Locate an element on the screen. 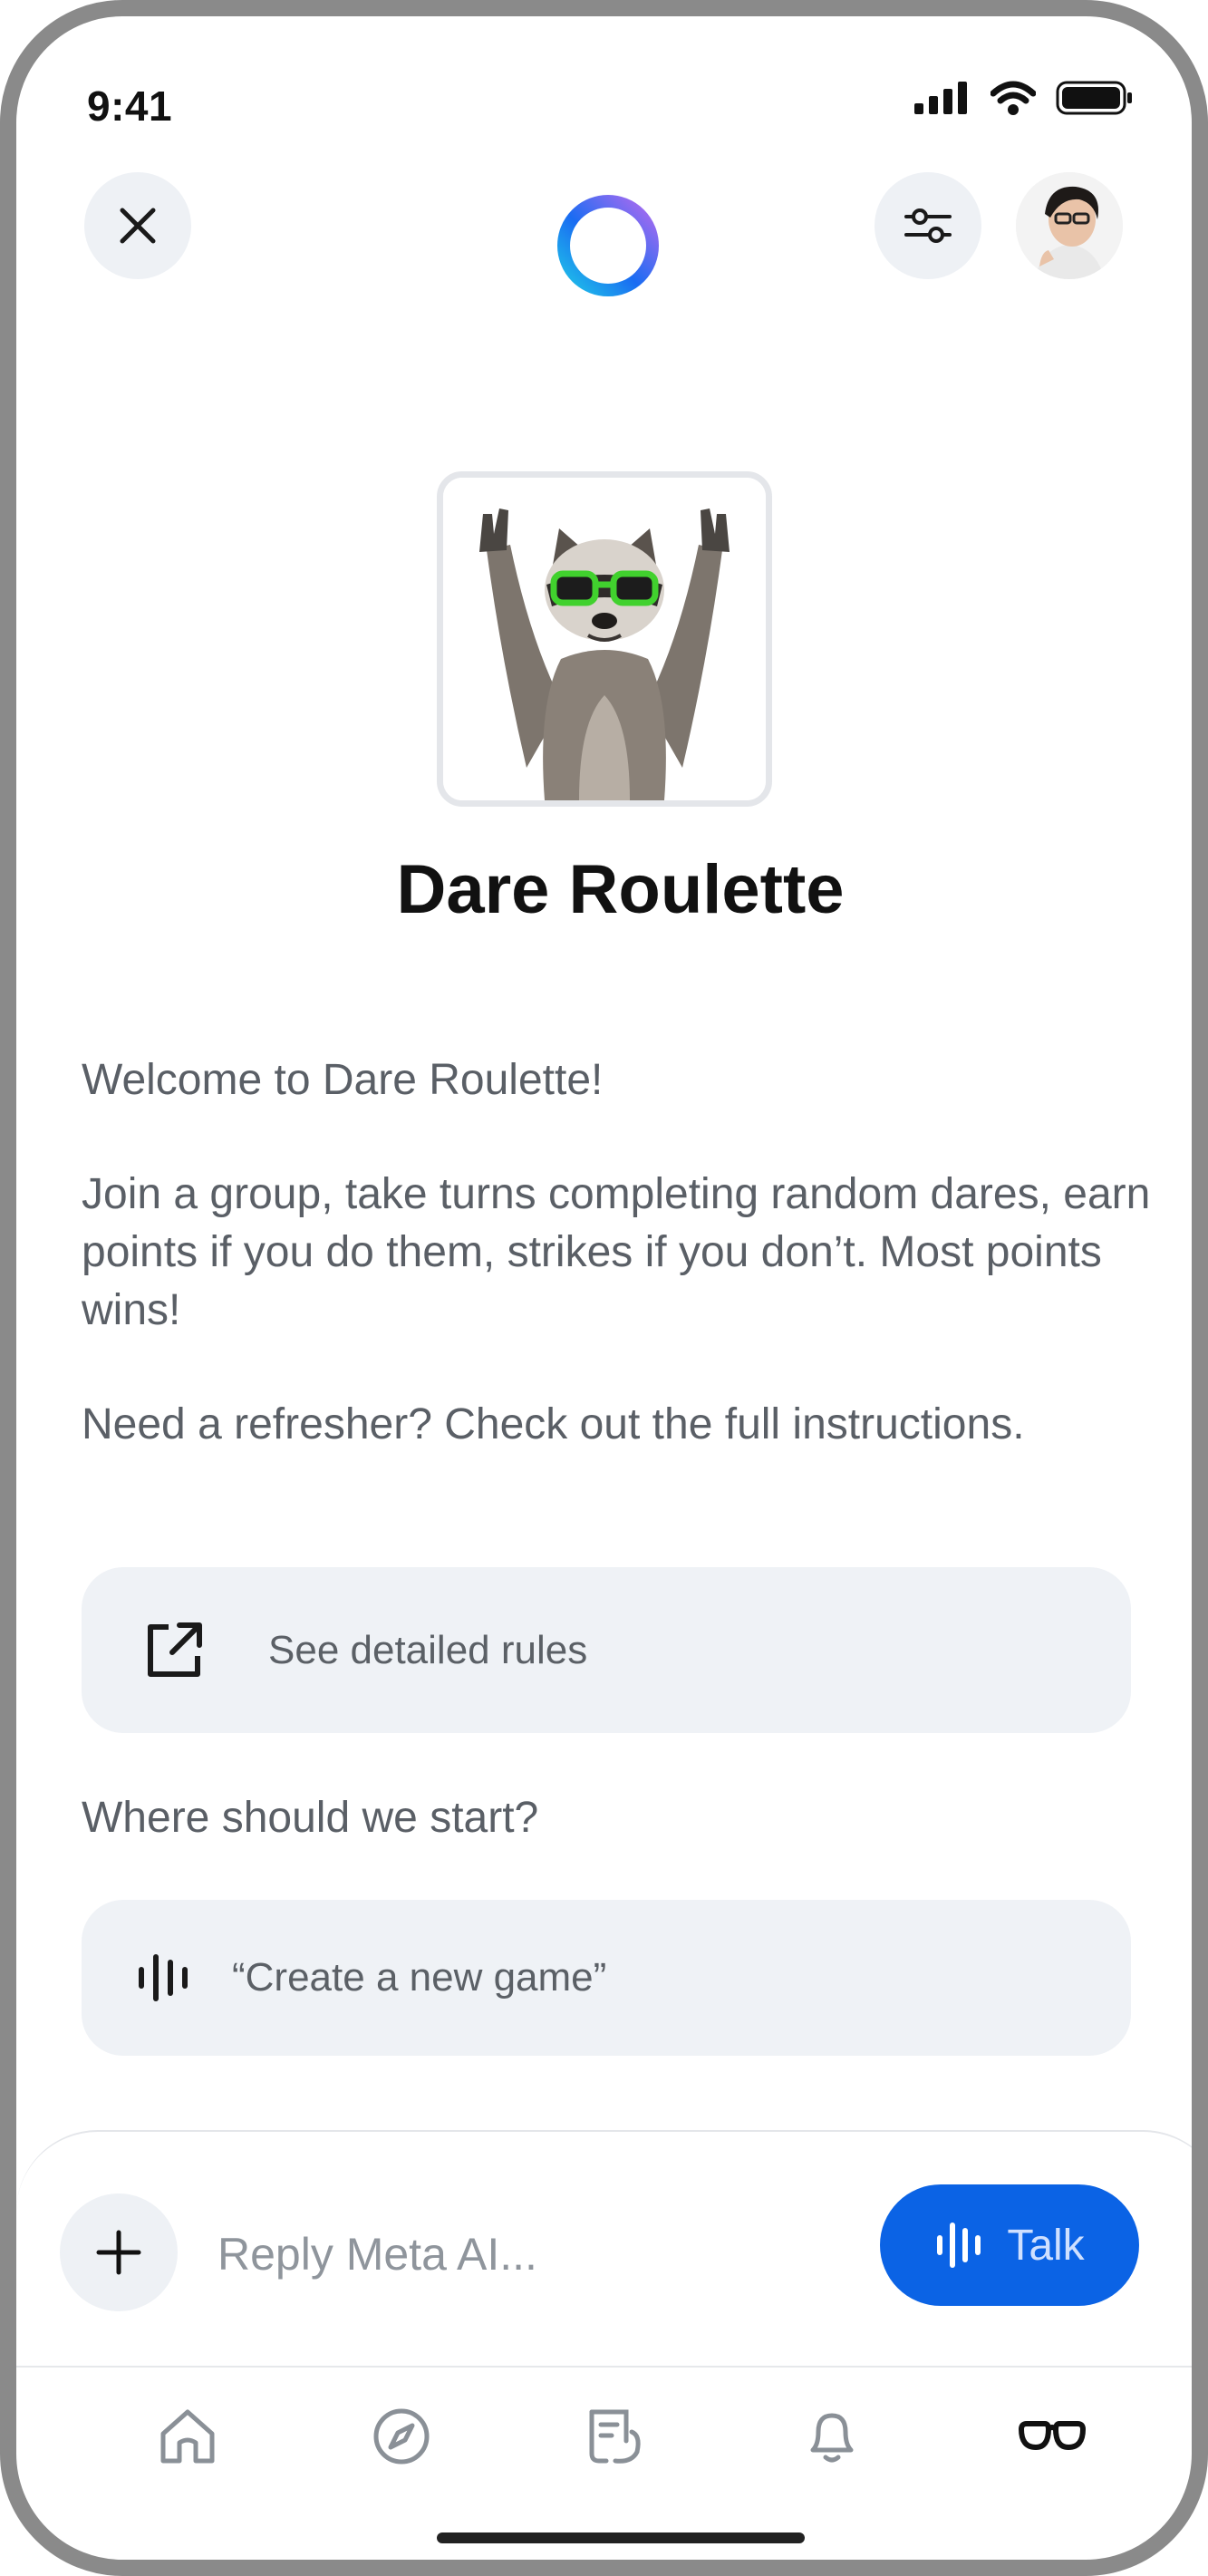 Image resolution: width=1208 pixels, height=2576 pixels. page-title: Dare Roulette is located at coordinates (620, 889).